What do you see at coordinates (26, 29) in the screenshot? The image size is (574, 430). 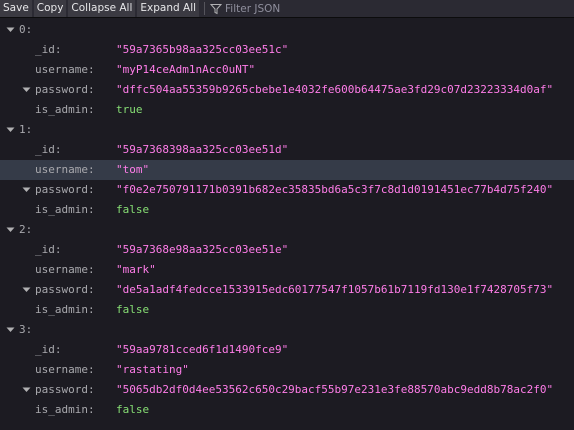 I see `record-index: 0:` at bounding box center [26, 29].